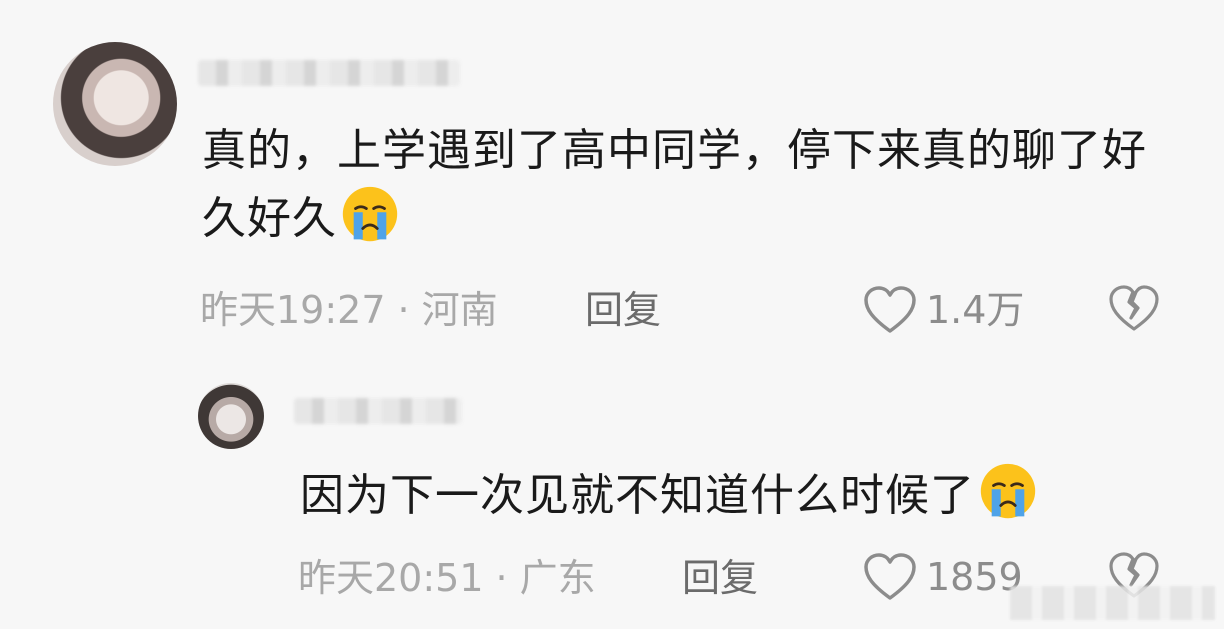 The width and height of the screenshot is (1224, 629). I want to click on replier-username-blurred, so click(378, 411).